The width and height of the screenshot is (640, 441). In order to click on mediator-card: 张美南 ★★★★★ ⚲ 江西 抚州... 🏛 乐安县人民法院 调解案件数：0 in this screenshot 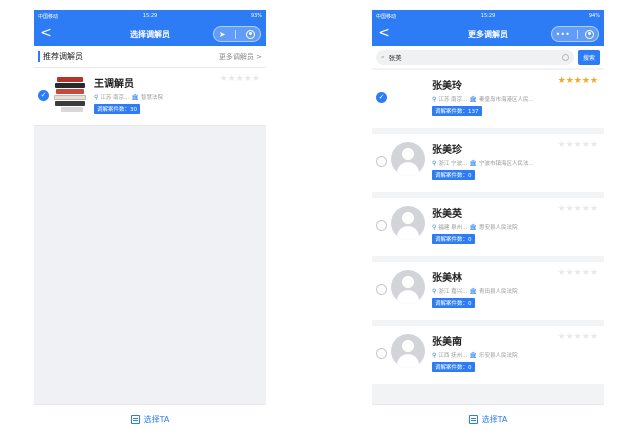, I will do `click(488, 355)`.